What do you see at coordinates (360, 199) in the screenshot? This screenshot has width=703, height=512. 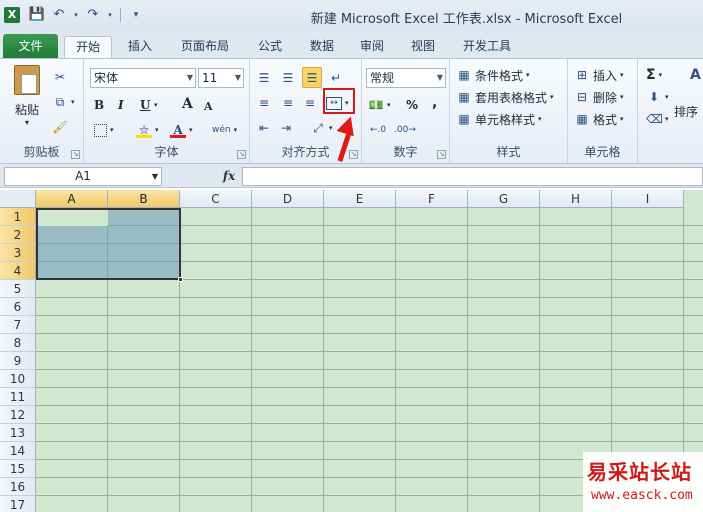 I see `column-header: E` at bounding box center [360, 199].